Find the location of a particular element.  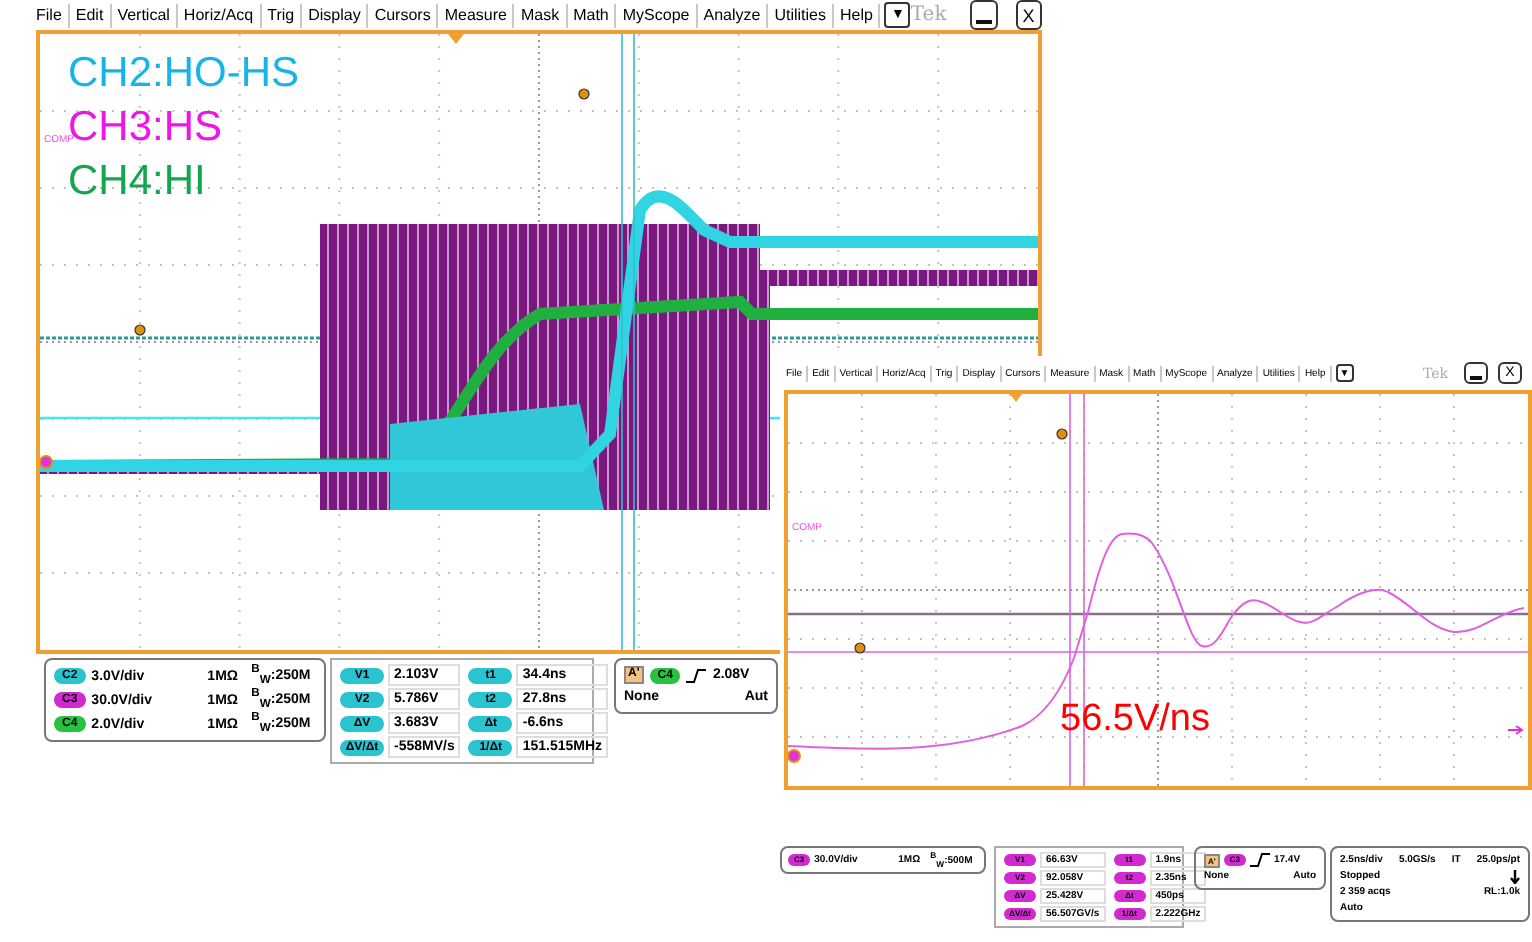

down-arrow-icon is located at coordinates (1515, 876).